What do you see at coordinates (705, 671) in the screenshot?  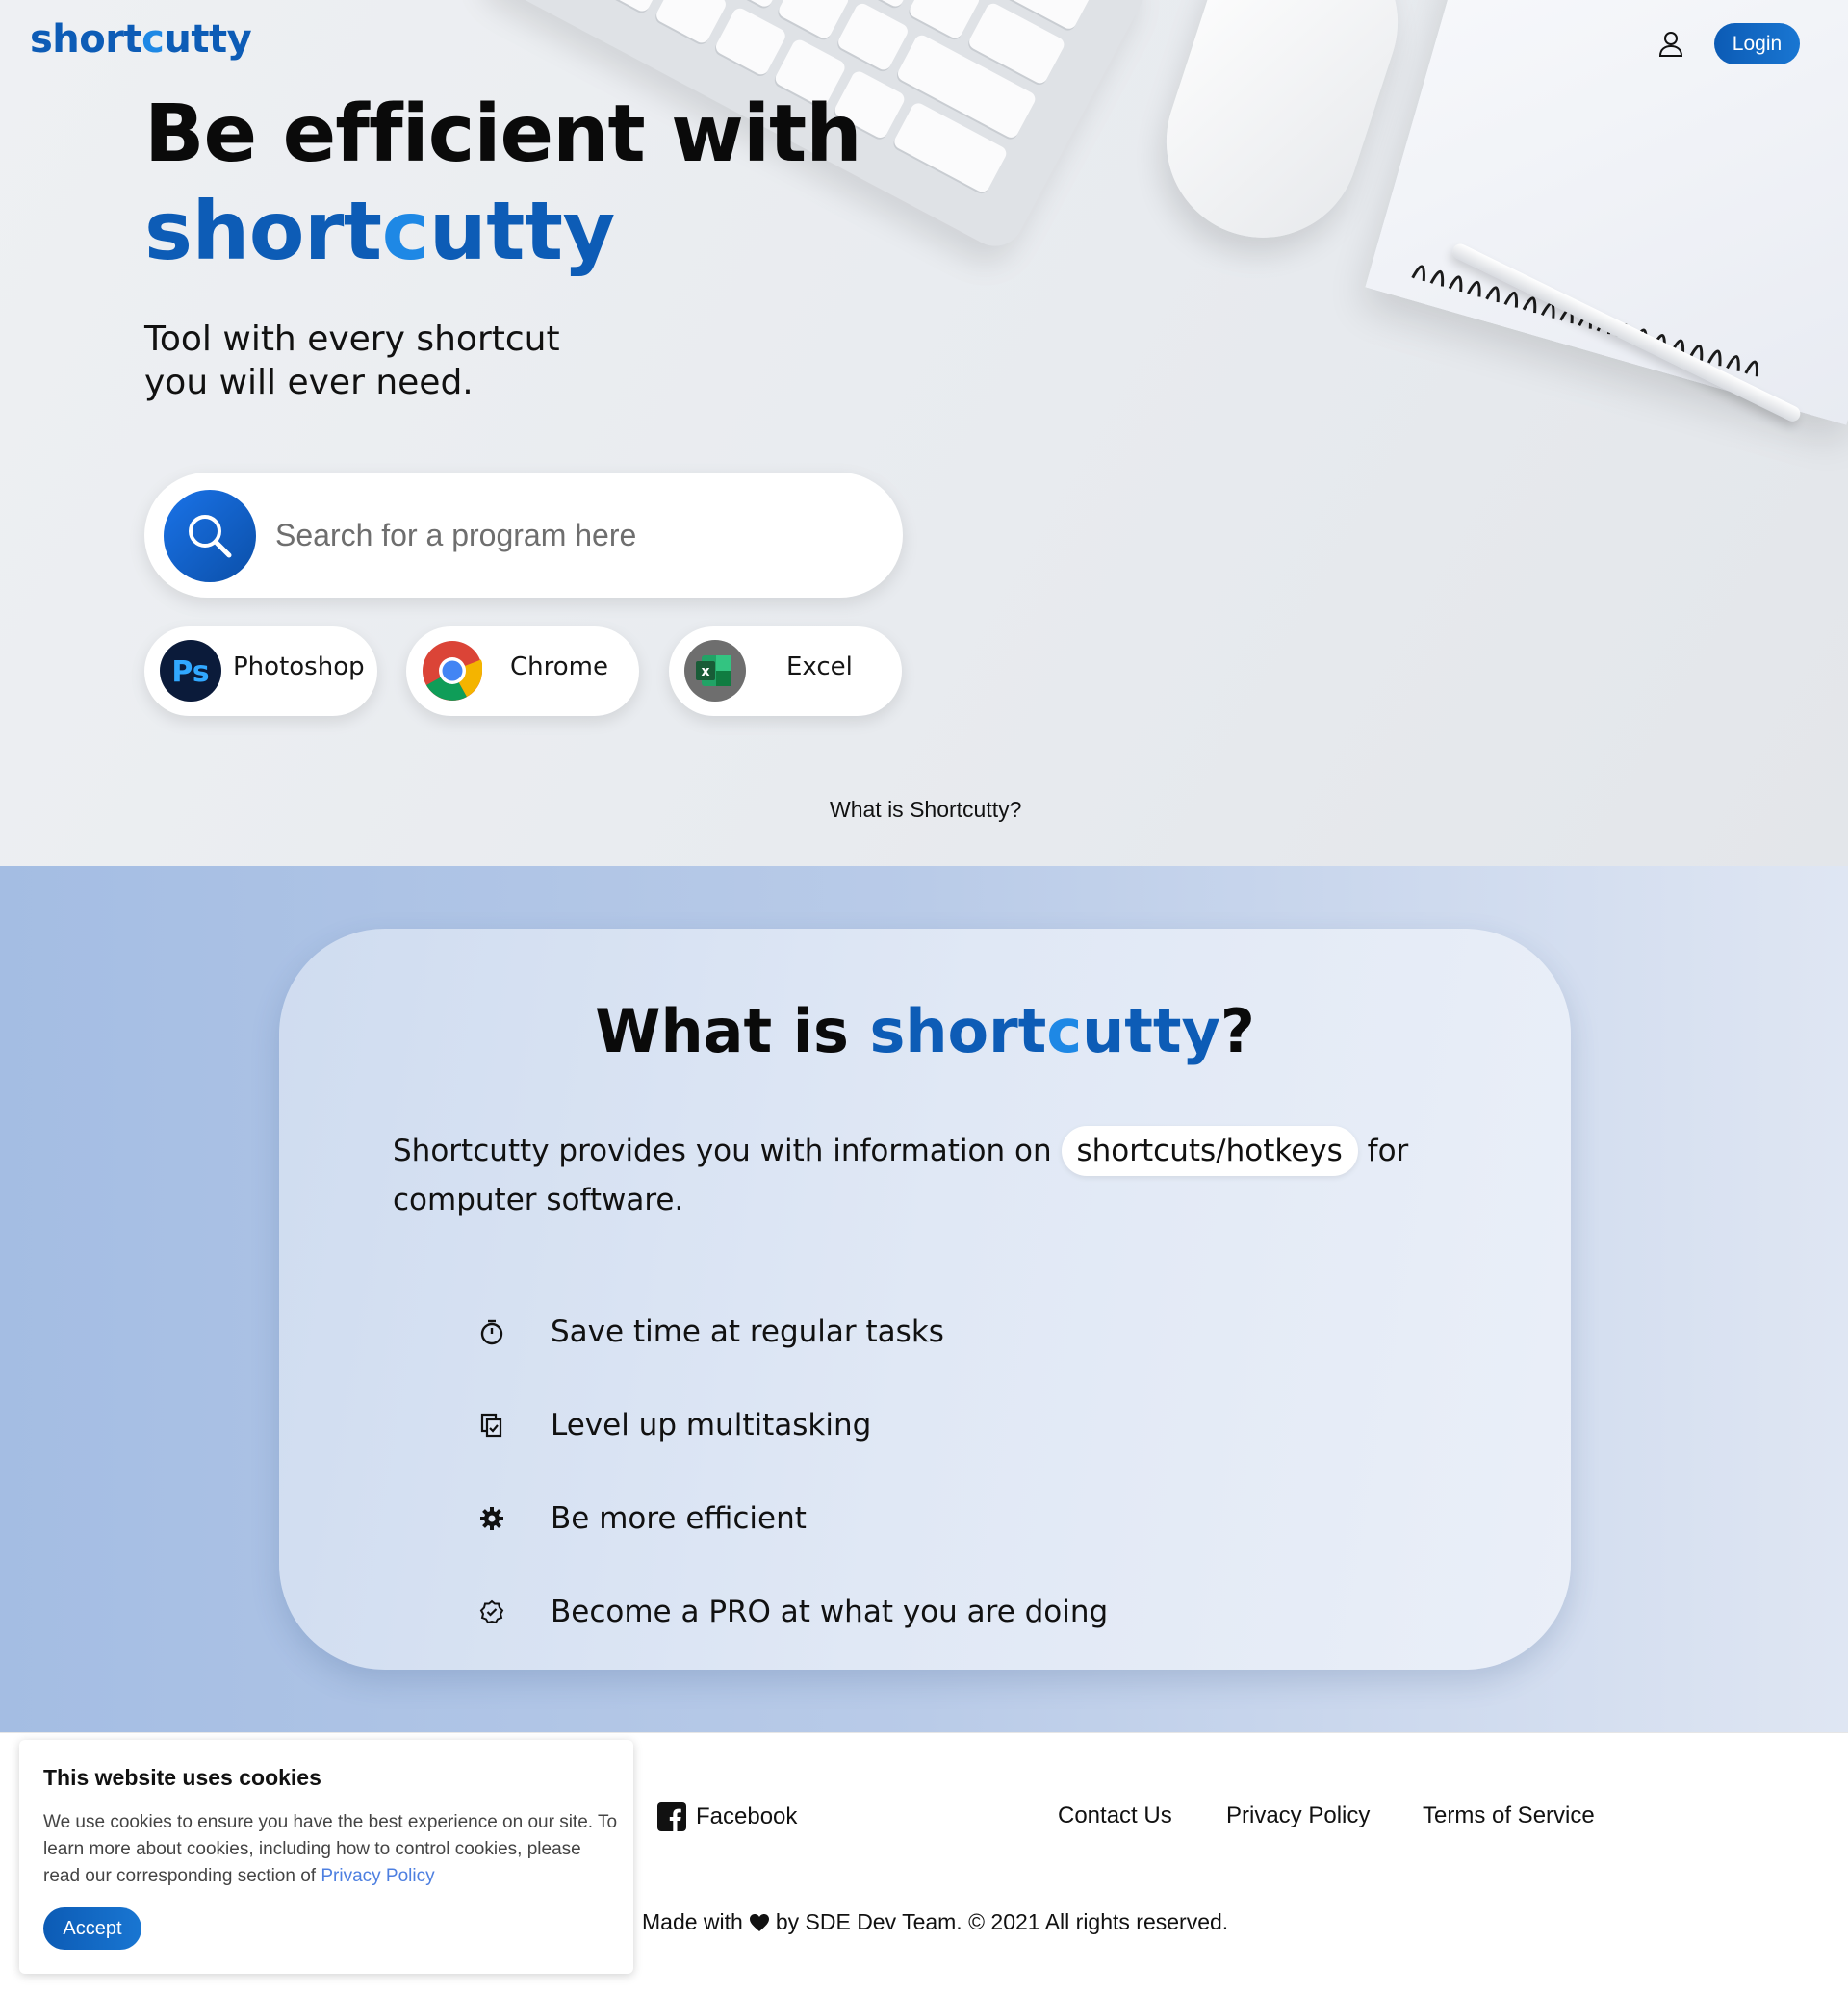 I see `svg-text: x` at bounding box center [705, 671].